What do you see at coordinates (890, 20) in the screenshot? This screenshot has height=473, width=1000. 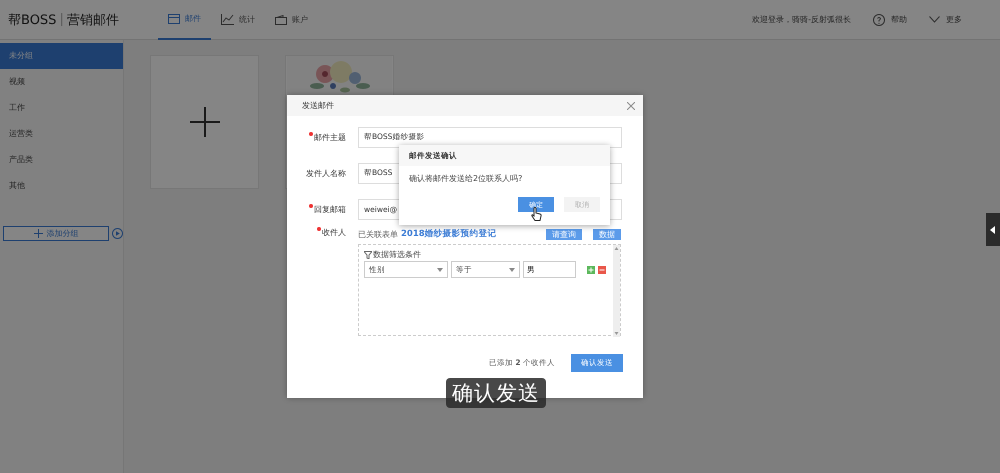 I see `help-link: 帮助` at bounding box center [890, 20].